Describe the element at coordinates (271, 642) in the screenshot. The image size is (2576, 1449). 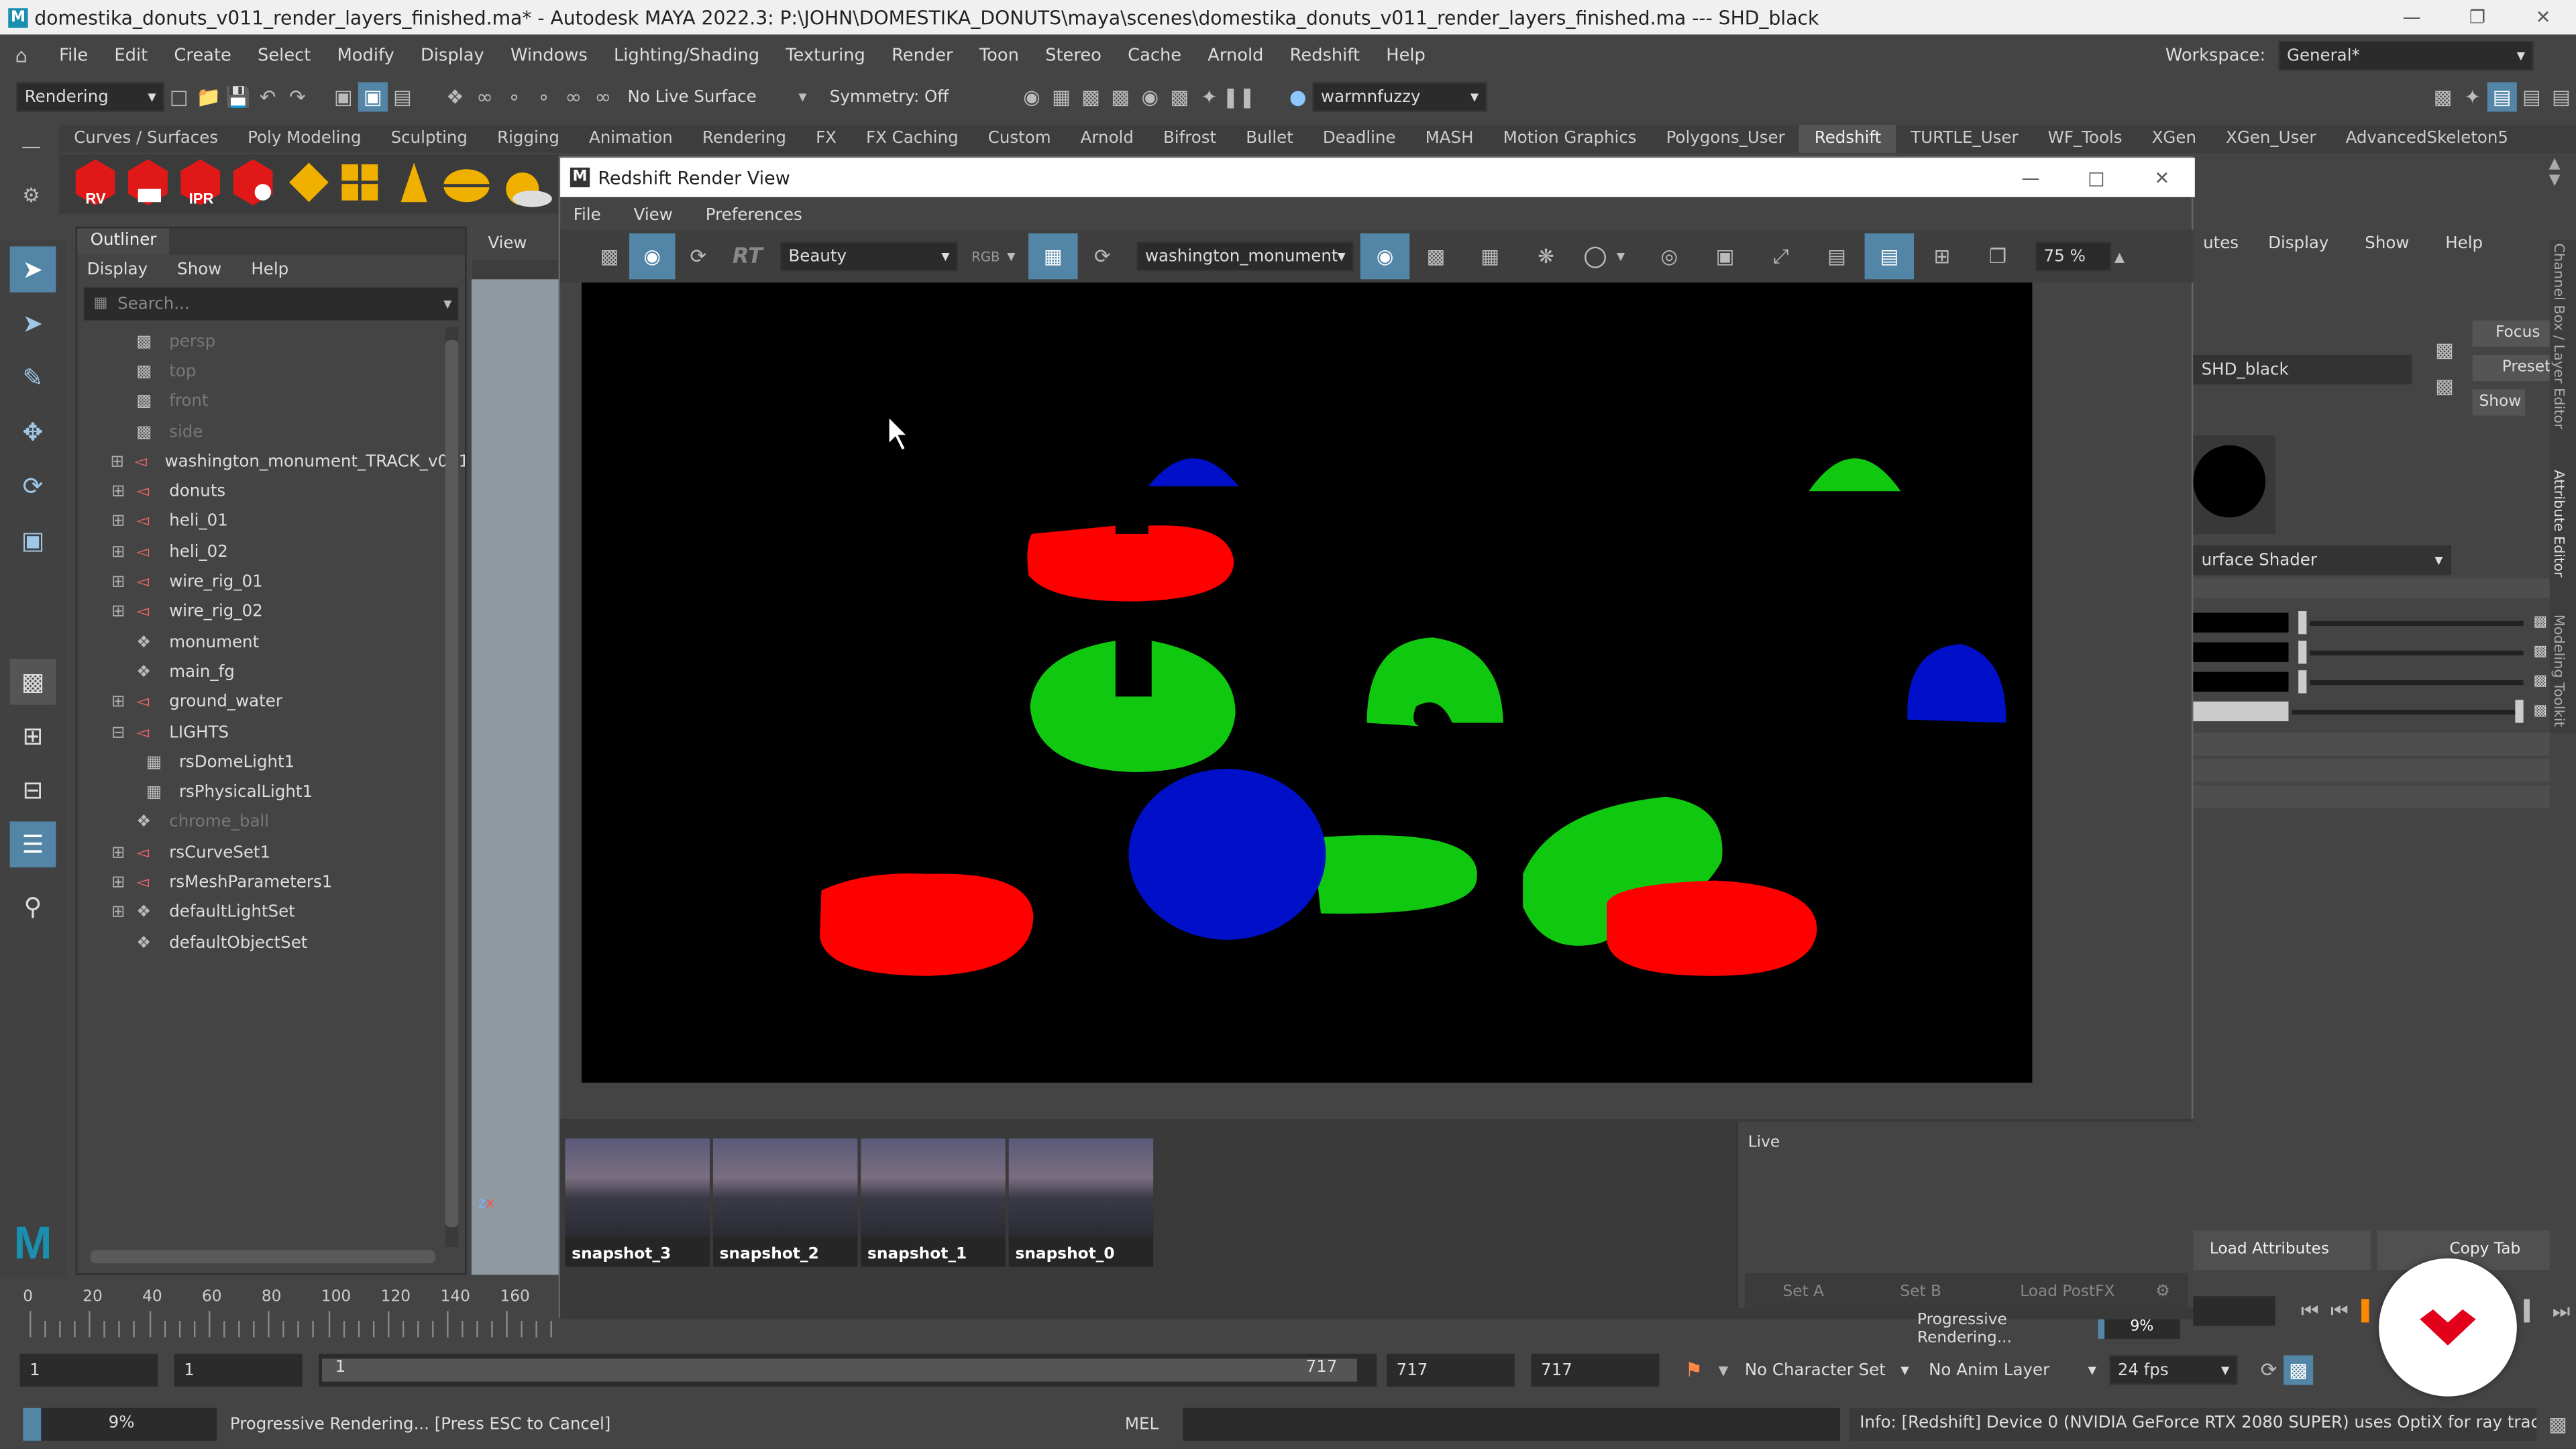
I see `outliner-item: ❖ monument` at that location.